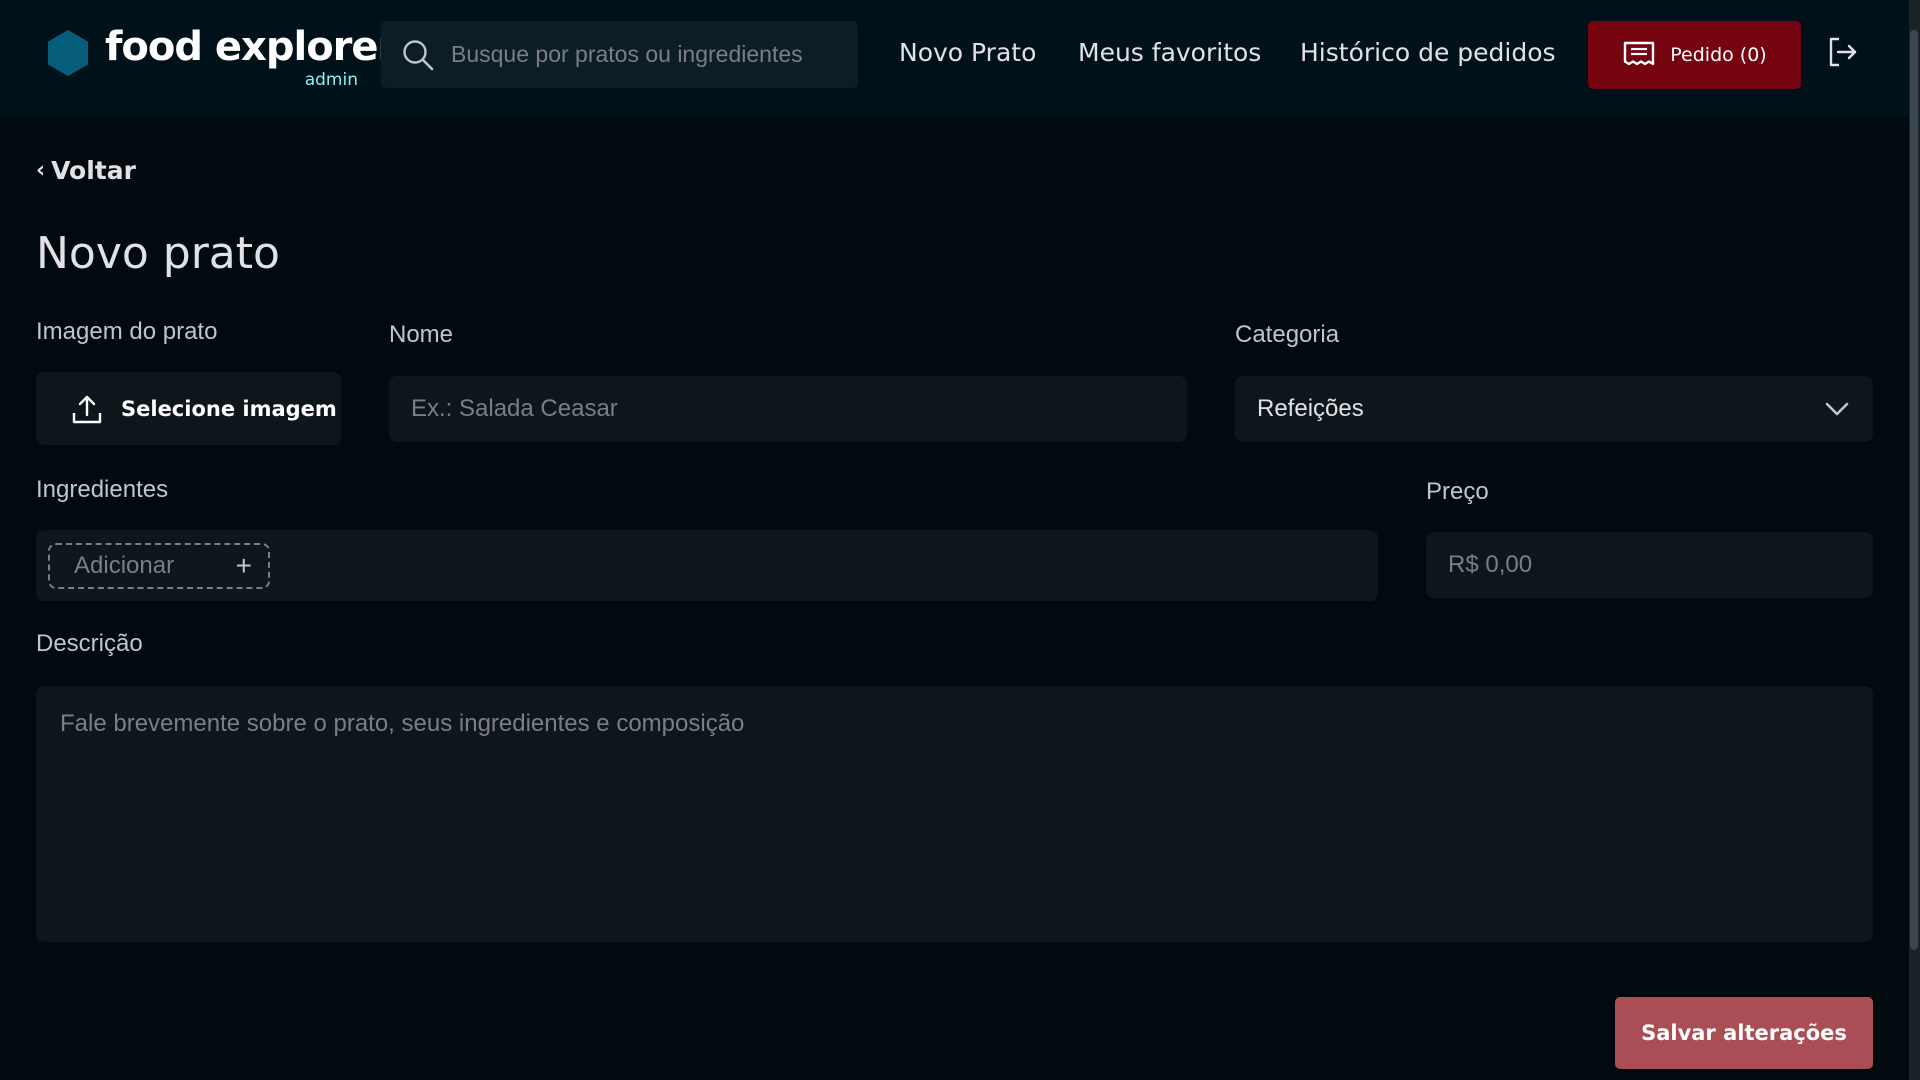  I want to click on nav-new-dish: Novo Prato, so click(967, 52).